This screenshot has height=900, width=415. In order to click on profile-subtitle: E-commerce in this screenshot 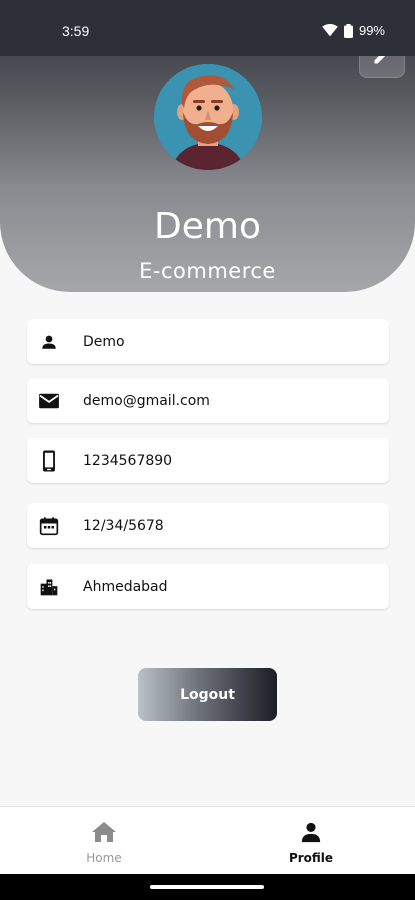, I will do `click(207, 271)`.